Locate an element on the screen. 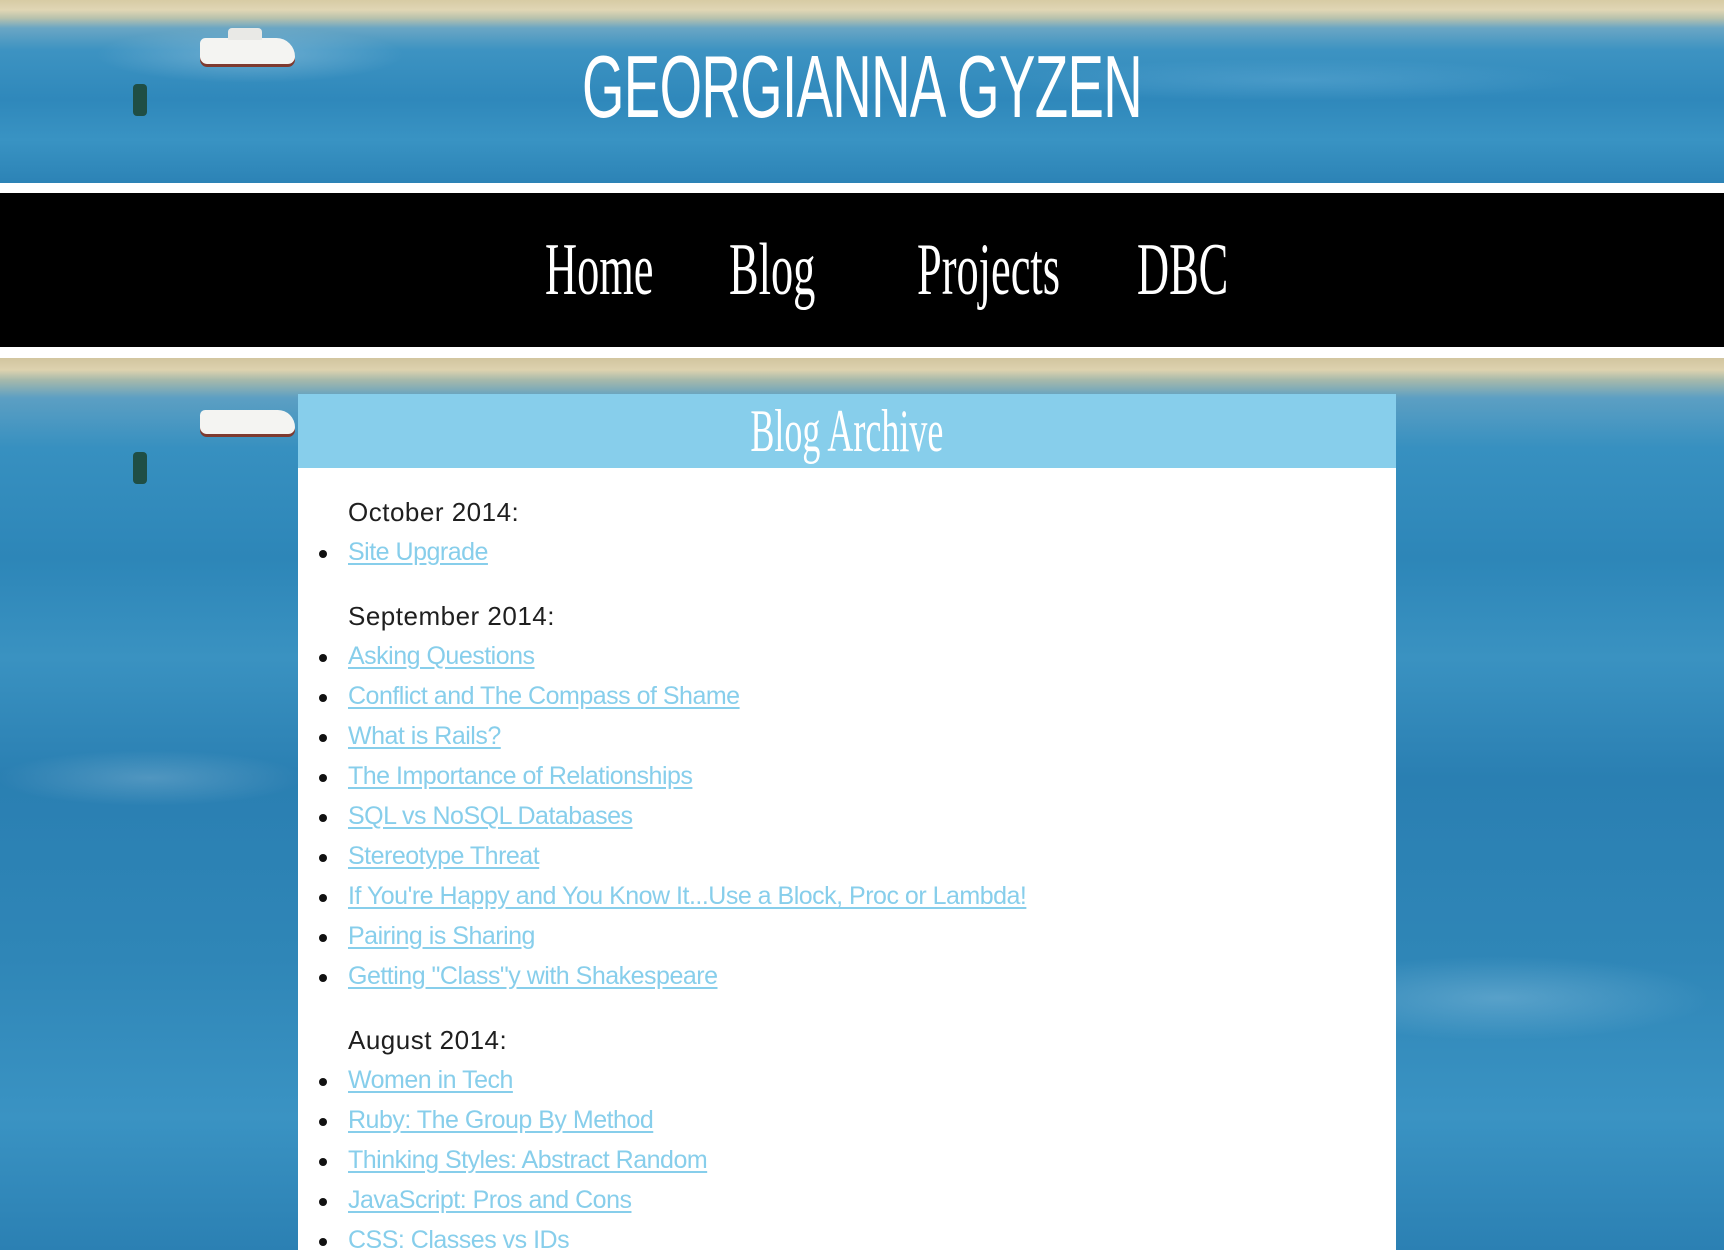 The image size is (1724, 1250). nav-item-home: Home is located at coordinates (599, 270).